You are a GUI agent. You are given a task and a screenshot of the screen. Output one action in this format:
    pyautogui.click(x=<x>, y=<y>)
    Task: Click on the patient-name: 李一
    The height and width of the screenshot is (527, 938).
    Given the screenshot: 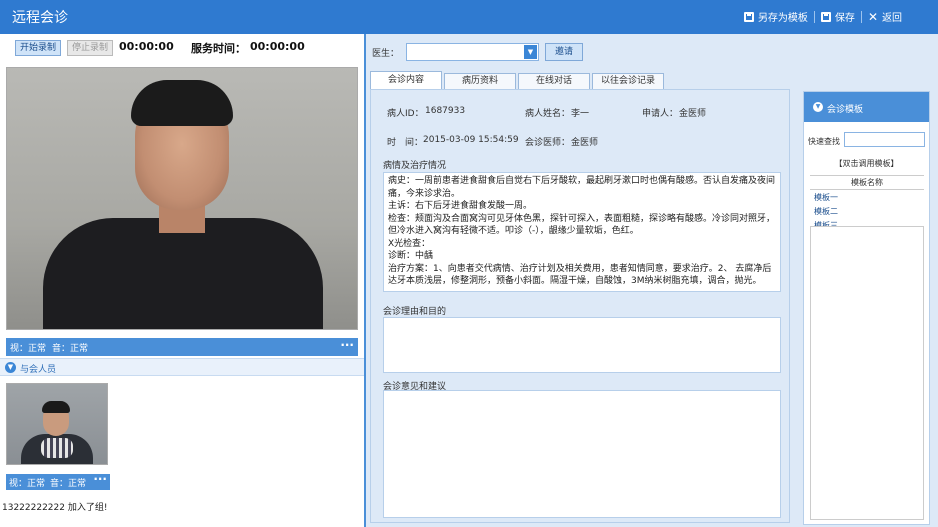 What is the action you would take?
    pyautogui.click(x=580, y=114)
    